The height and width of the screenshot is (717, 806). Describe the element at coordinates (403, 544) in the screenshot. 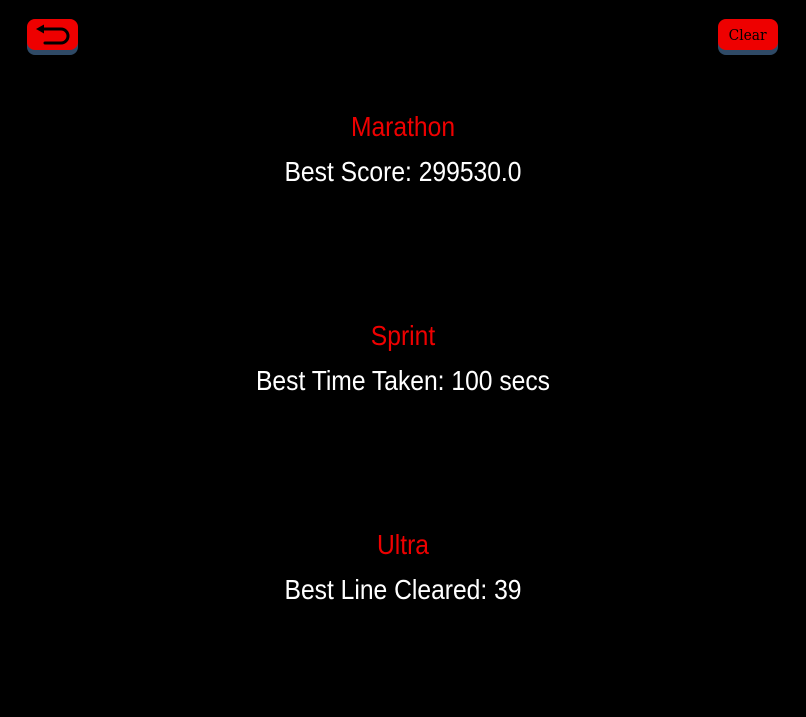

I see `mode-title-ultra: Ultra` at that location.